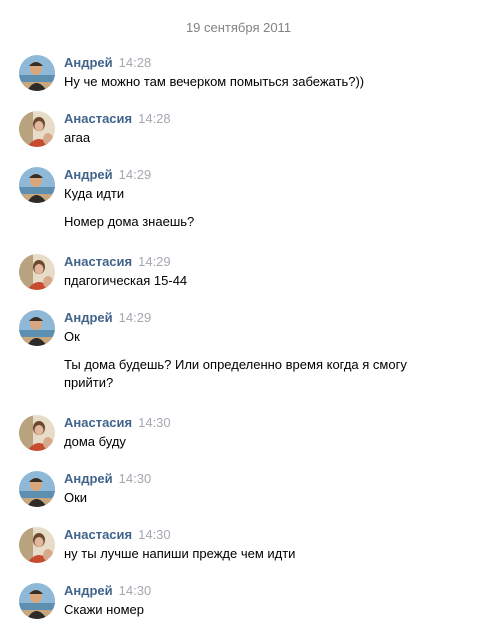  Describe the element at coordinates (95, 441) in the screenshot. I see `message-text: дома буду` at that location.